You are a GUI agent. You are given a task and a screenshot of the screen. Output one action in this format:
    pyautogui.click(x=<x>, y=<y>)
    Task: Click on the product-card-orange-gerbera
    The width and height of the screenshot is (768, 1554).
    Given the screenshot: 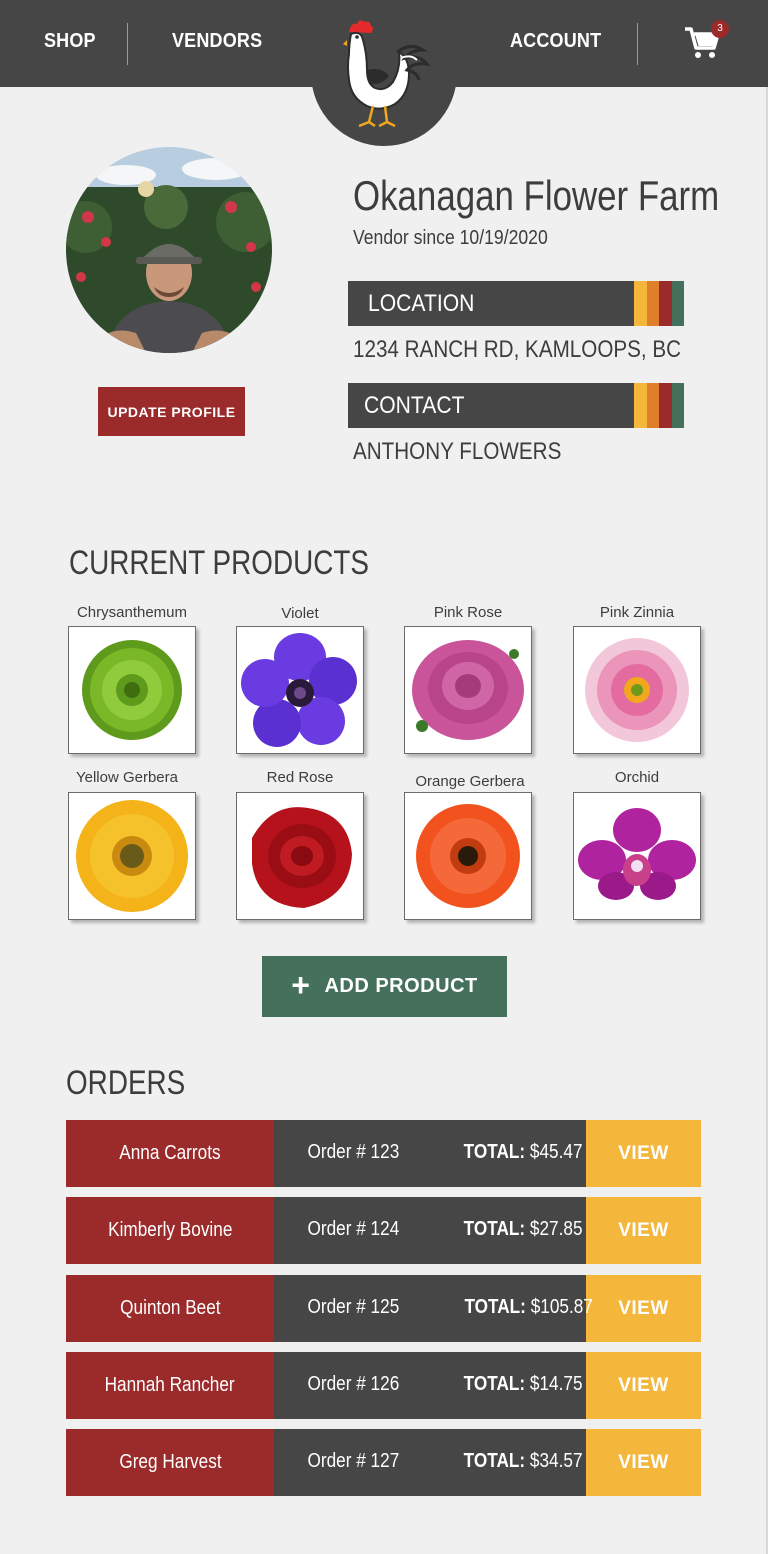 What is the action you would take?
    pyautogui.click(x=468, y=856)
    